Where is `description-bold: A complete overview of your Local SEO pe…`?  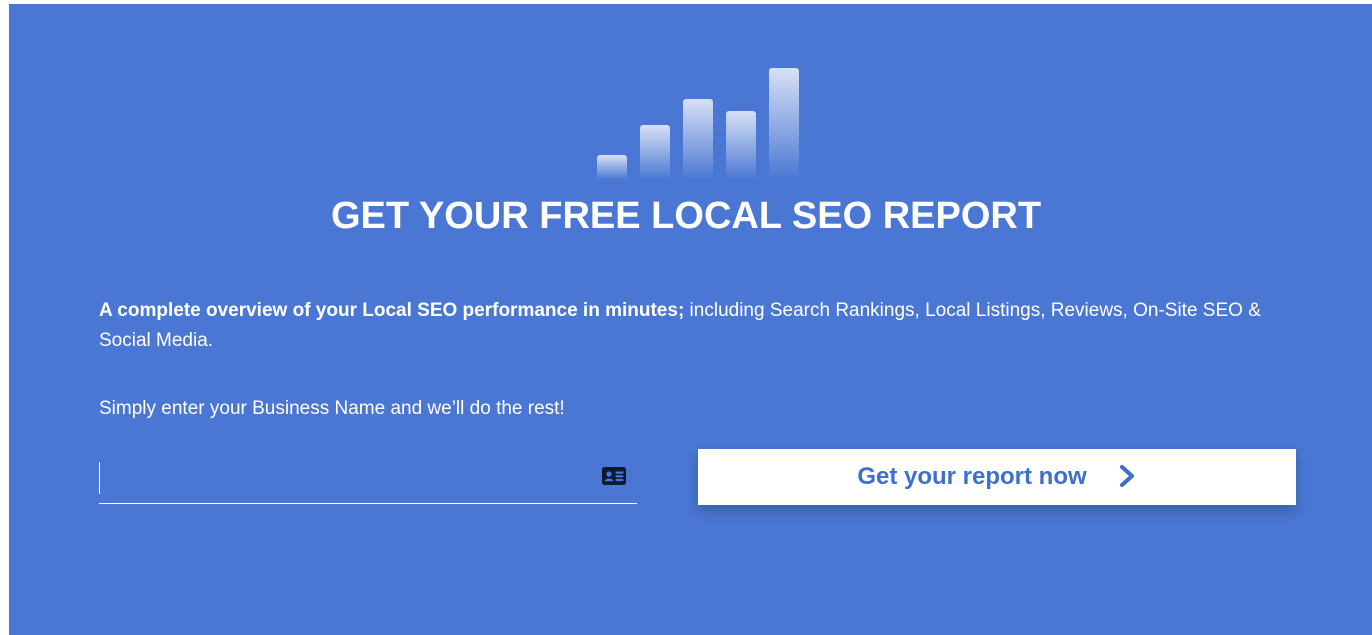
description-bold: A complete overview of your Local SEO pe… is located at coordinates (392, 310).